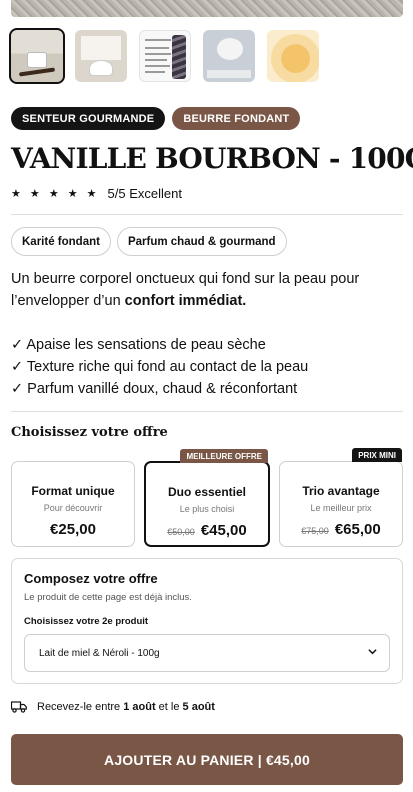 The width and height of the screenshot is (413, 792). What do you see at coordinates (224, 456) in the screenshot?
I see `best-offer-flag: MEILLEURE OFFRE` at bounding box center [224, 456].